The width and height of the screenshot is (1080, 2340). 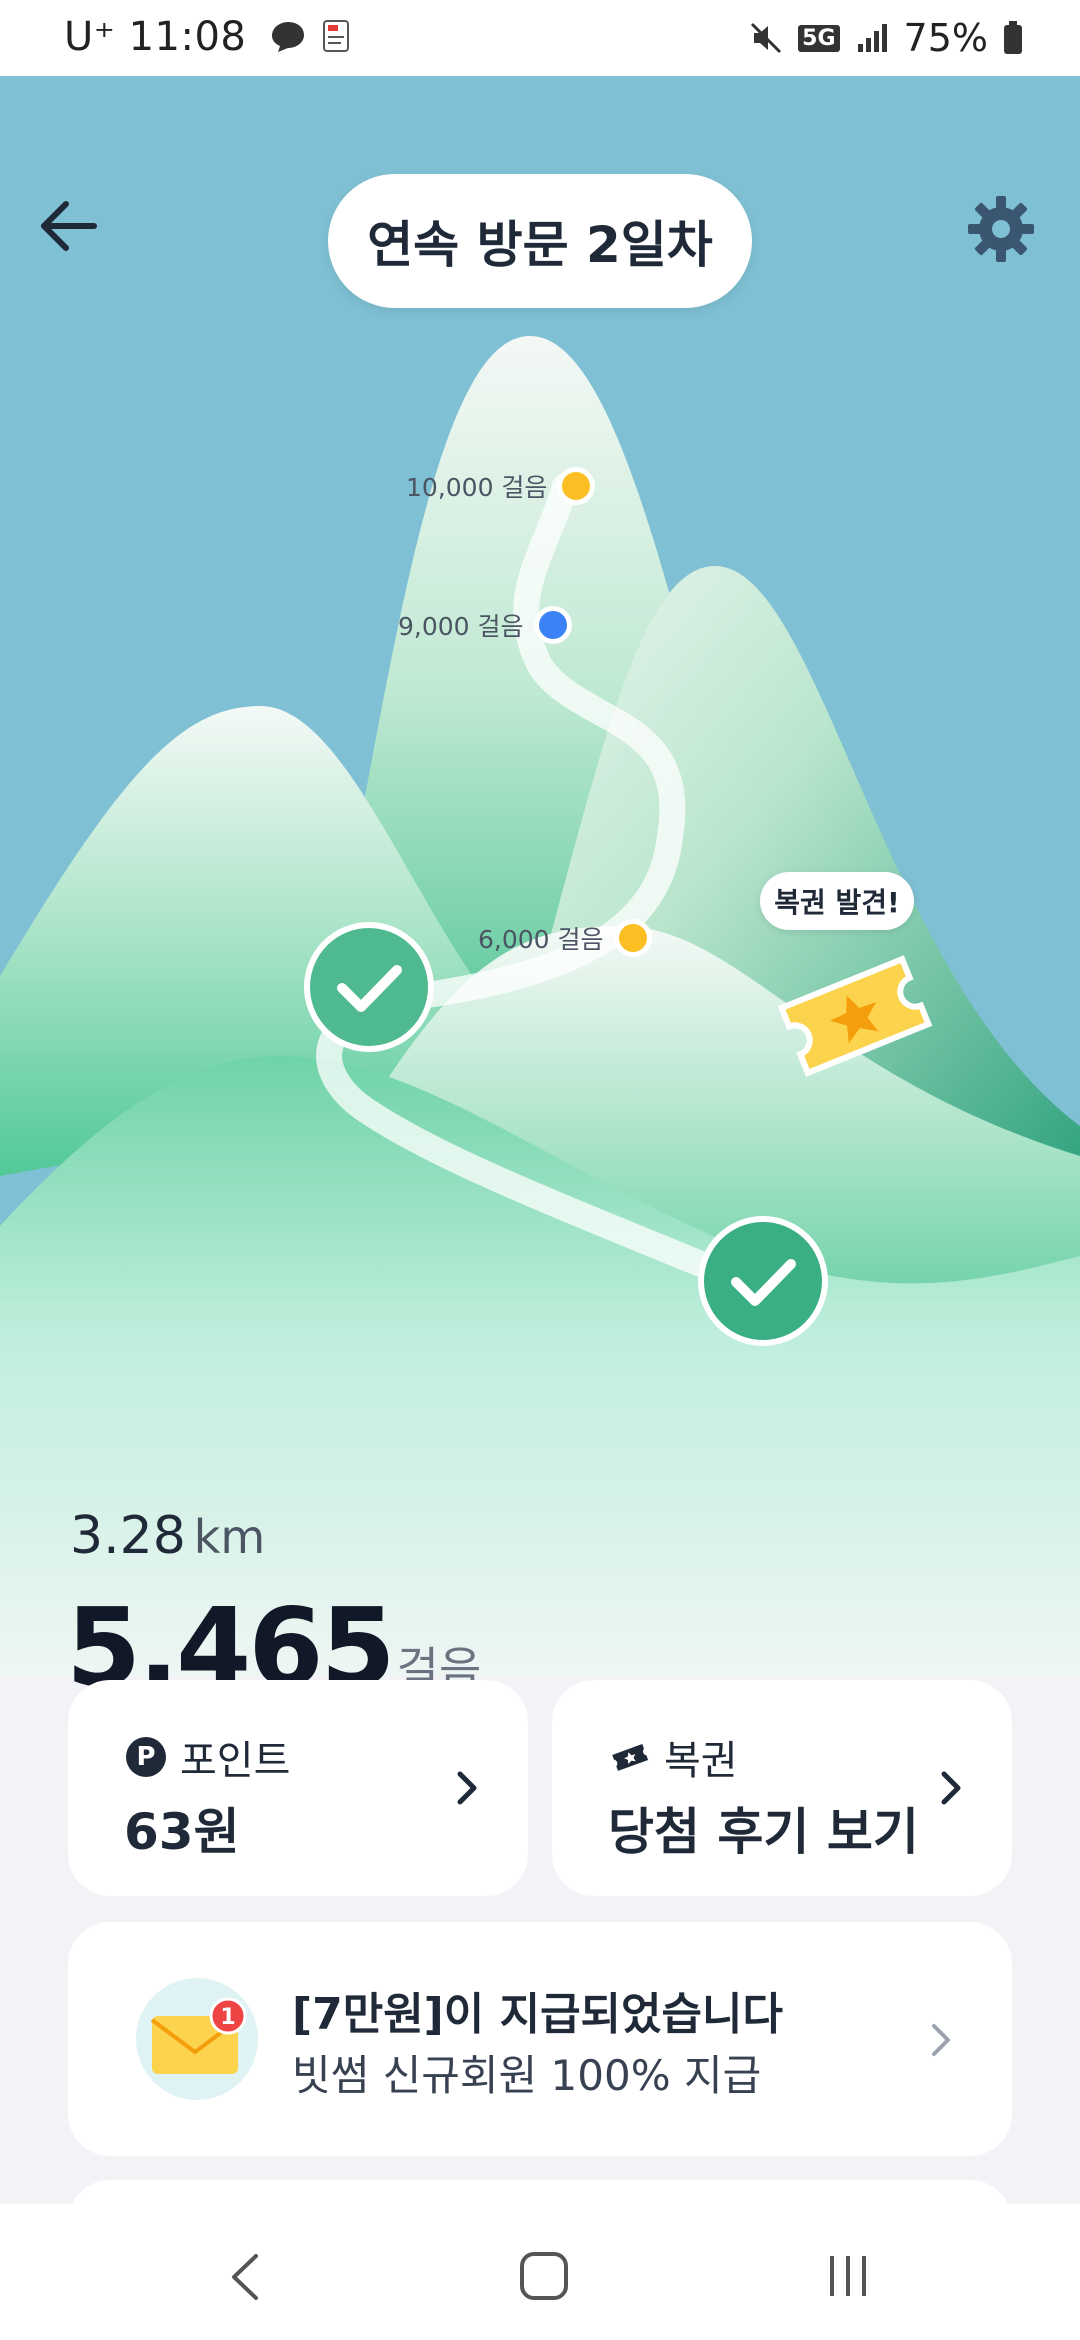 I want to click on points-card: P 포인트 63원, so click(x=298, y=1788).